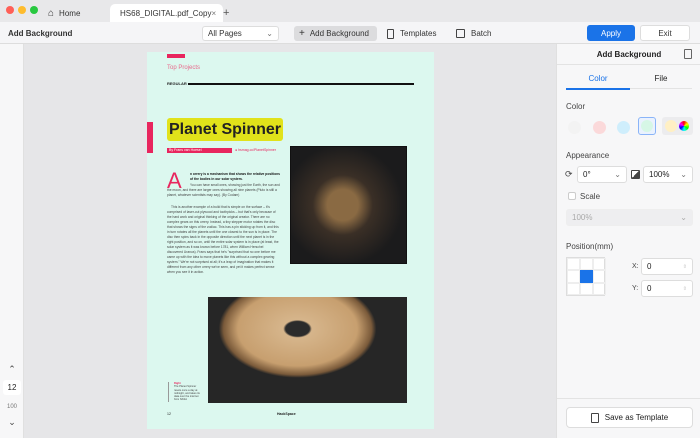  Describe the element at coordinates (635, 288) in the screenshot. I see `y-label: Y:` at that location.